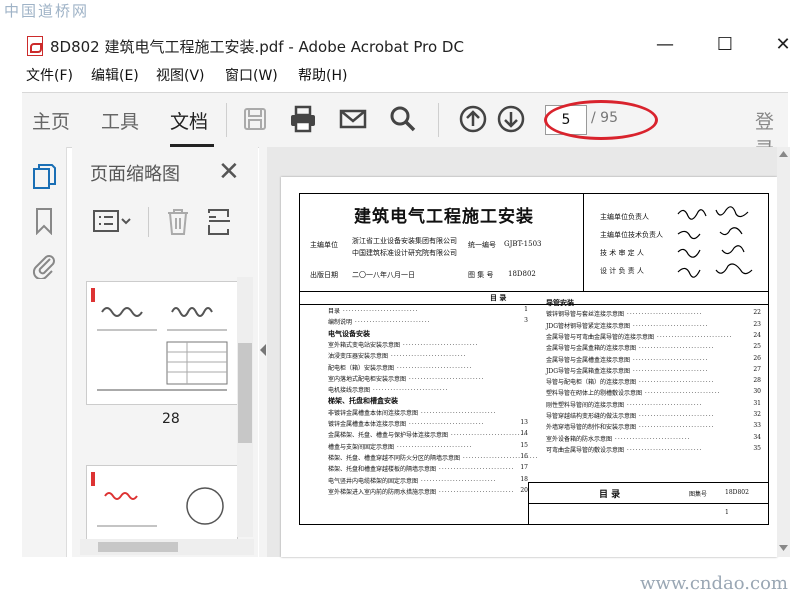 This screenshot has height=600, width=800. What do you see at coordinates (251, 75) in the screenshot?
I see `menu-window: 窗口(W)` at bounding box center [251, 75].